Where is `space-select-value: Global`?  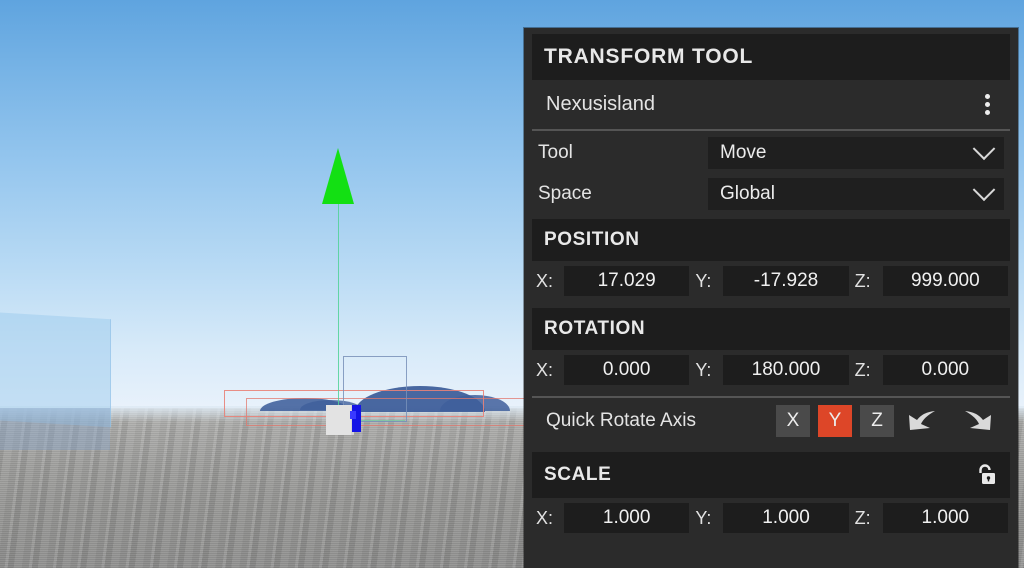 space-select-value: Global is located at coordinates (747, 193).